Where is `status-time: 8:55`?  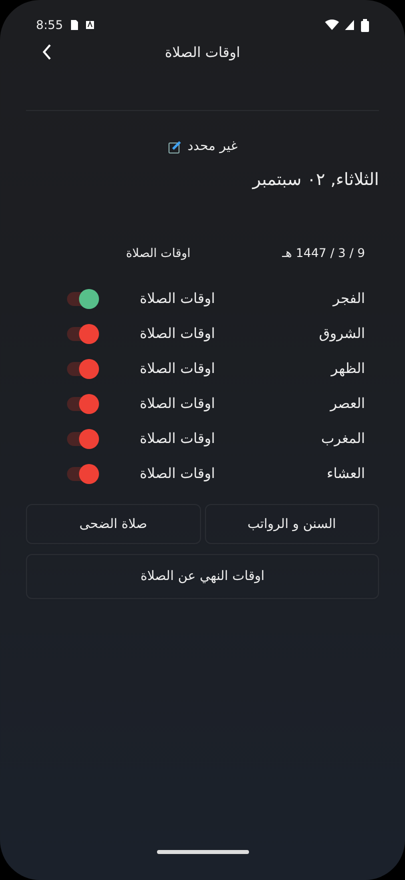 status-time: 8:55 is located at coordinates (49, 25).